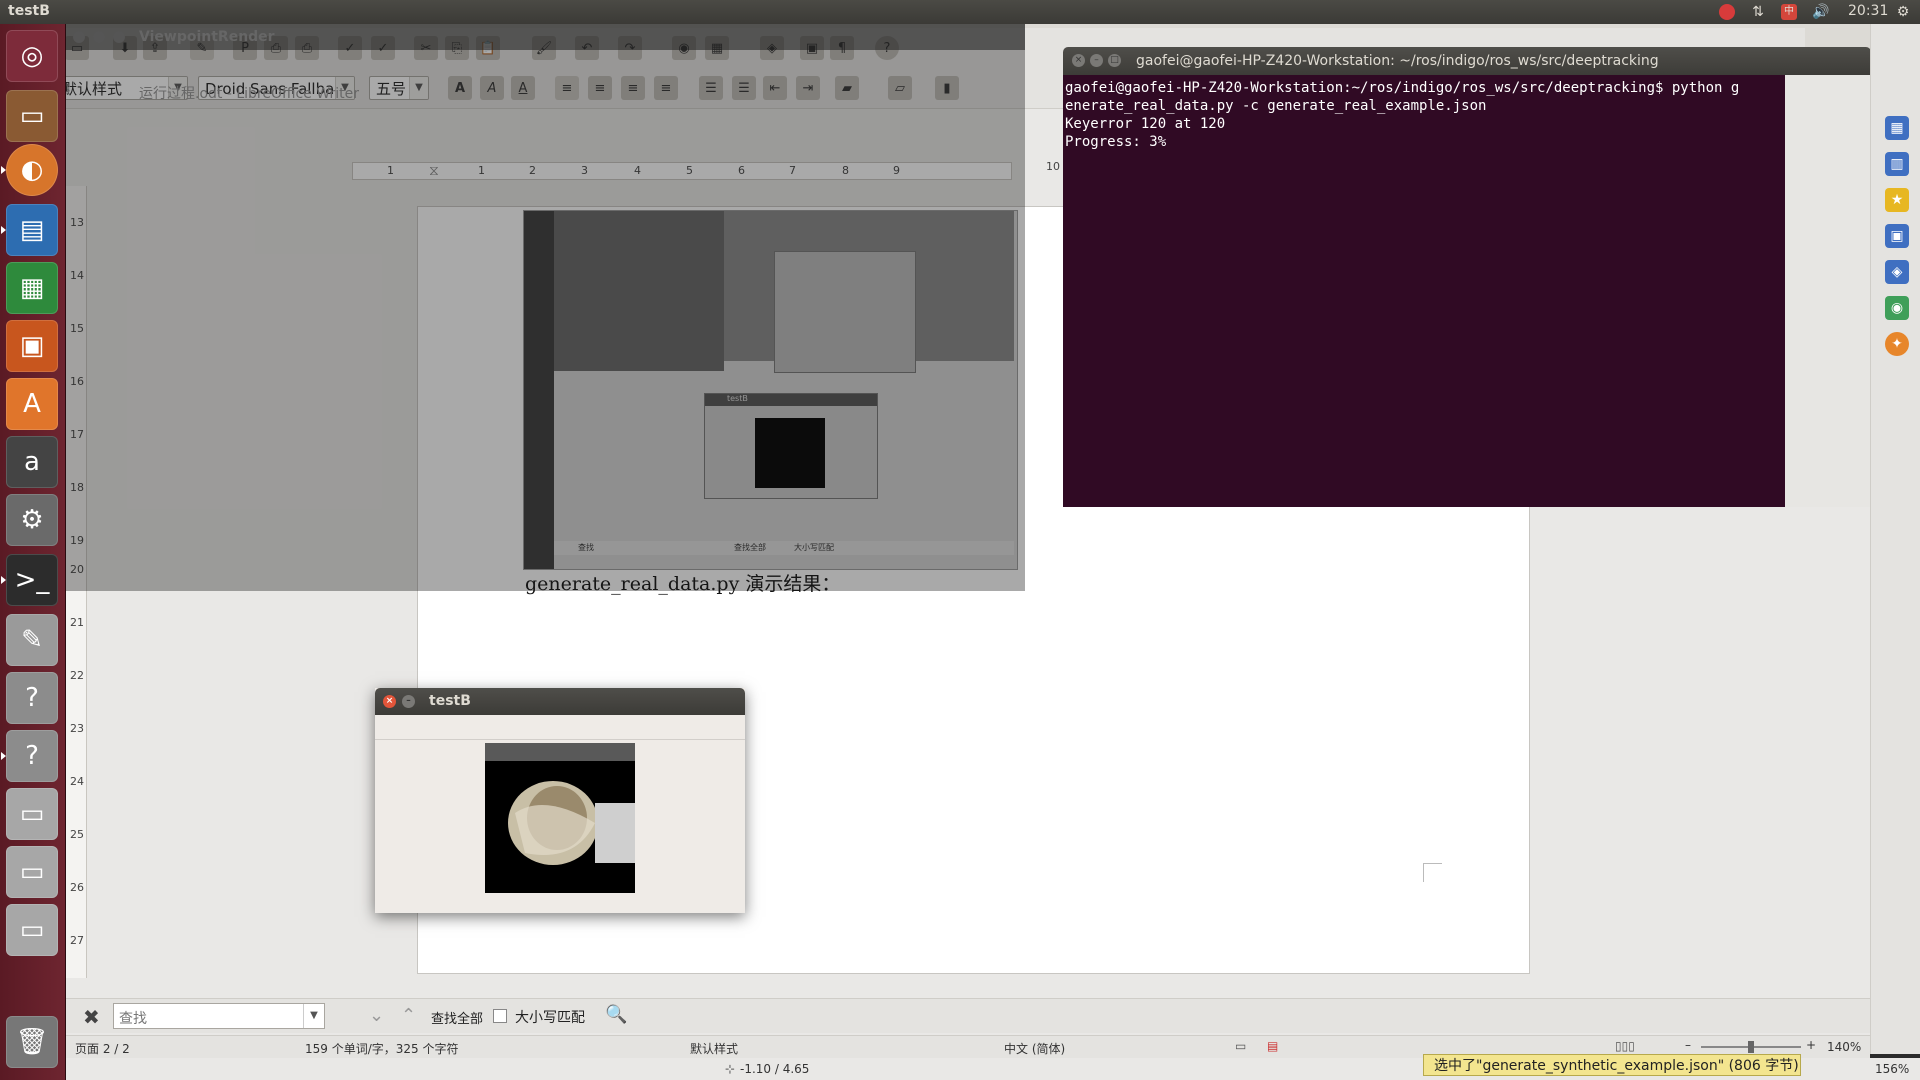  I want to click on compass-icon: ✦, so click(1897, 344).